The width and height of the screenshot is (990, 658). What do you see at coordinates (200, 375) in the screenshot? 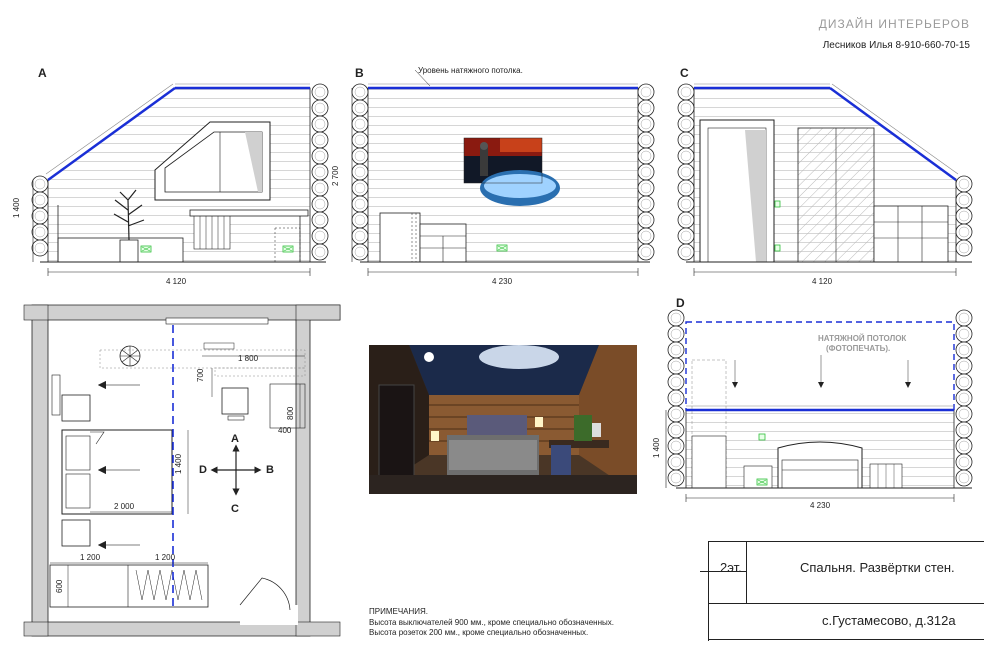
I see `plan-dim-desk-depth: 700` at bounding box center [200, 375].